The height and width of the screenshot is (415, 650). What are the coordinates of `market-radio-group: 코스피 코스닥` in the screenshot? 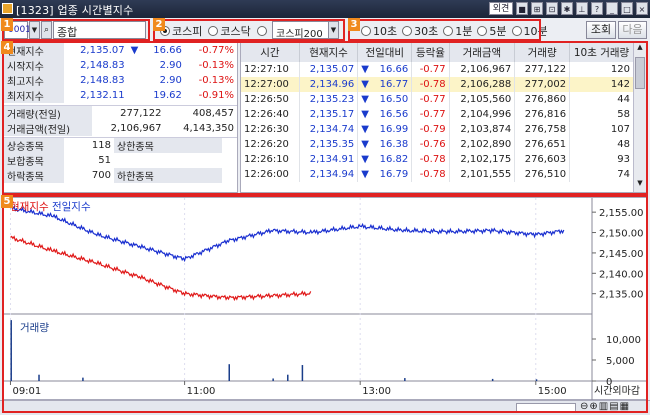 It's located at (213, 31).